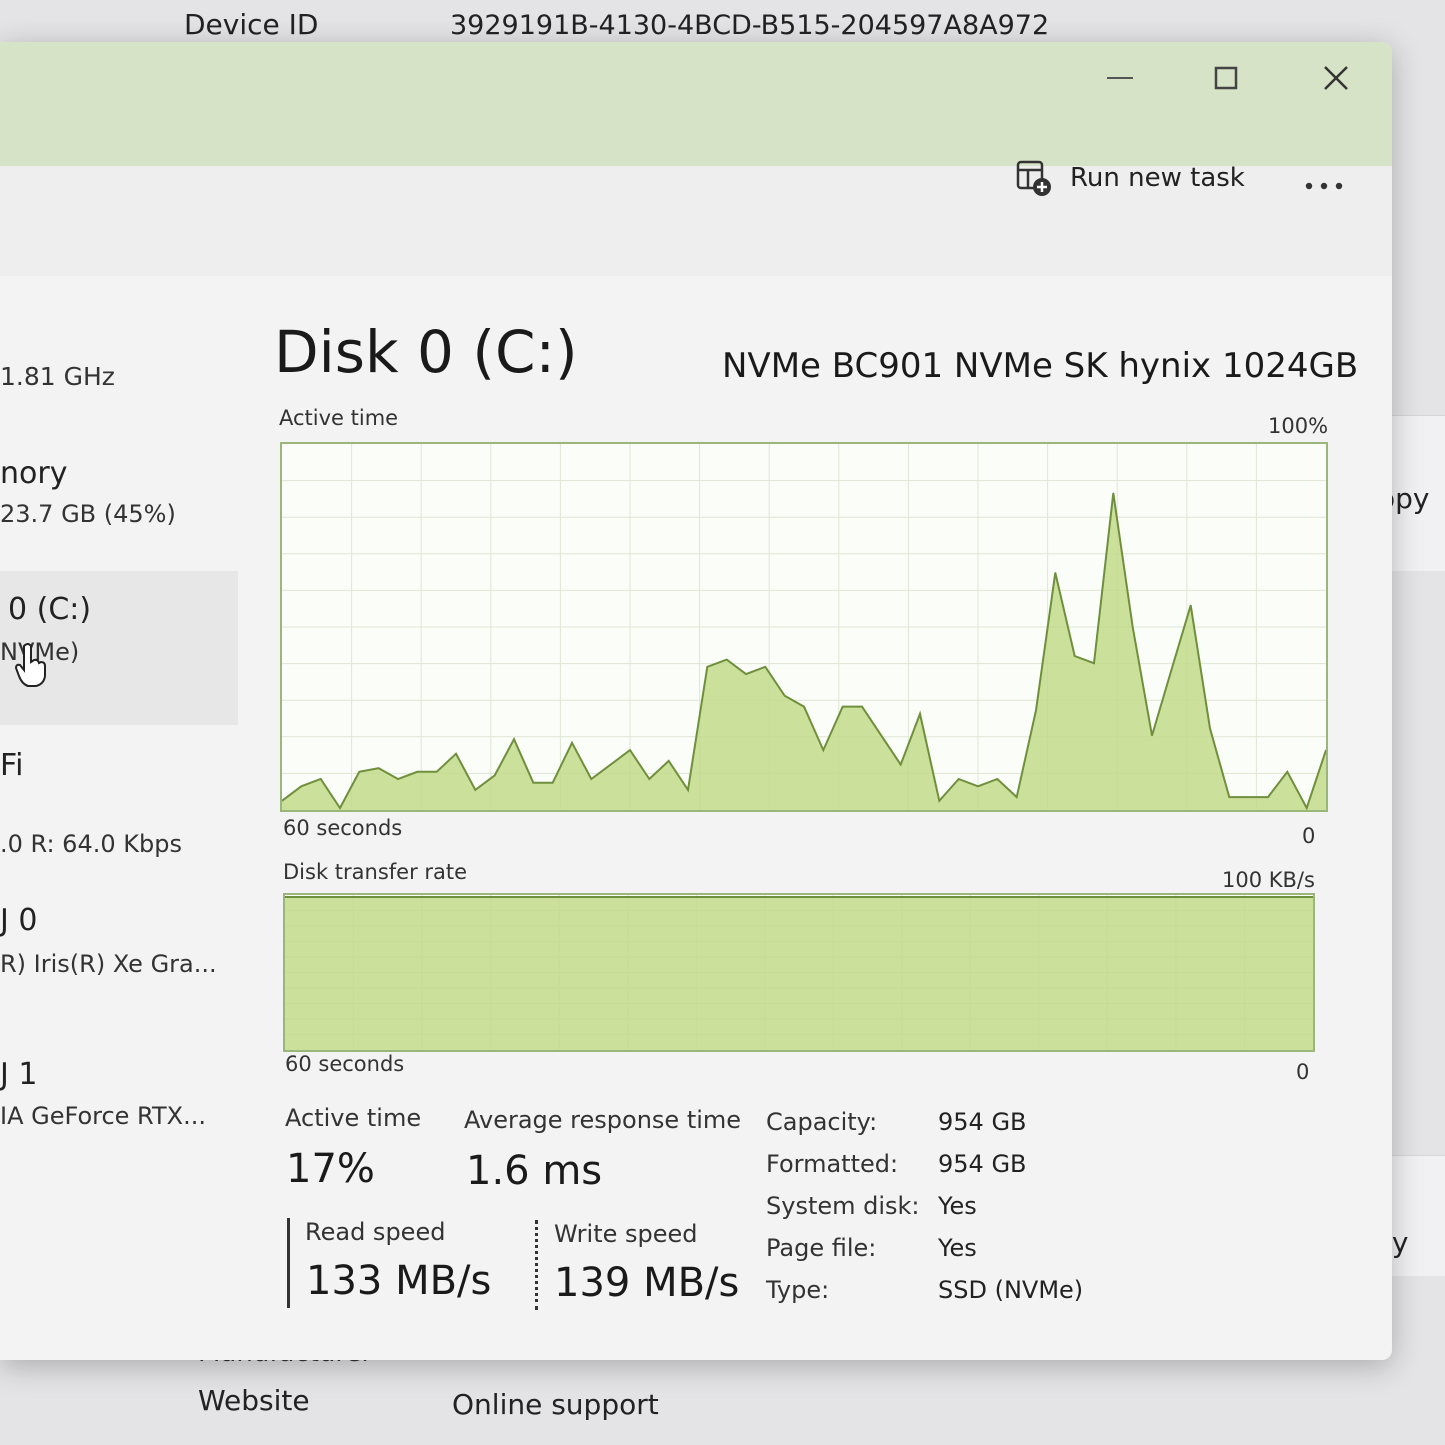 This screenshot has height=1445, width=1445. What do you see at coordinates (1298, 426) in the screenshot?
I see `active-time-graph-max: 100%` at bounding box center [1298, 426].